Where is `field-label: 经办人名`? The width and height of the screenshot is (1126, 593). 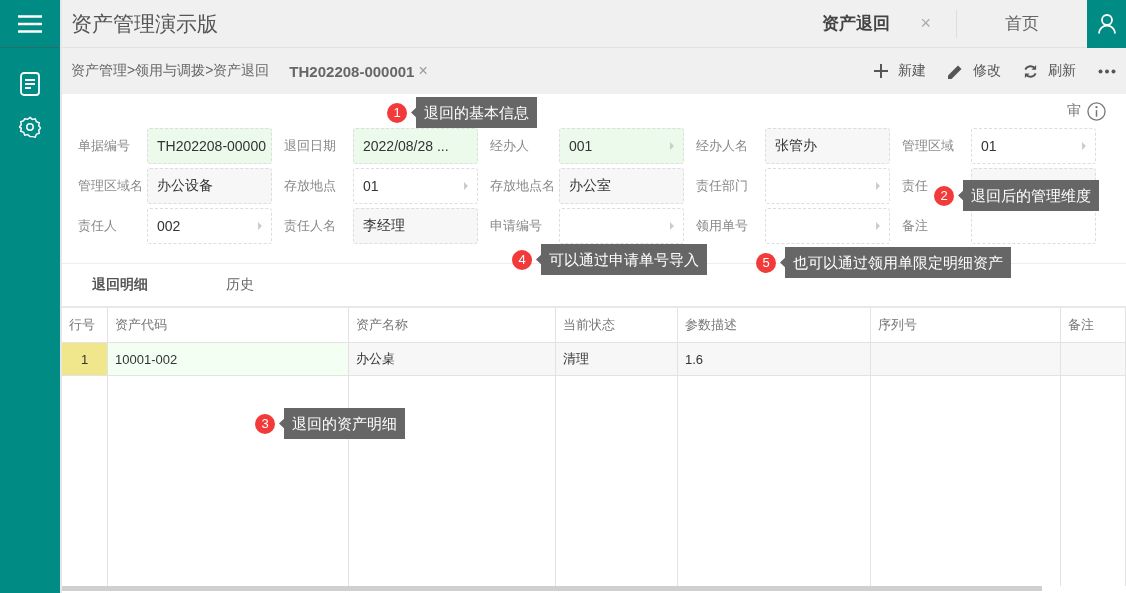 field-label: 经办人名 is located at coordinates (722, 146).